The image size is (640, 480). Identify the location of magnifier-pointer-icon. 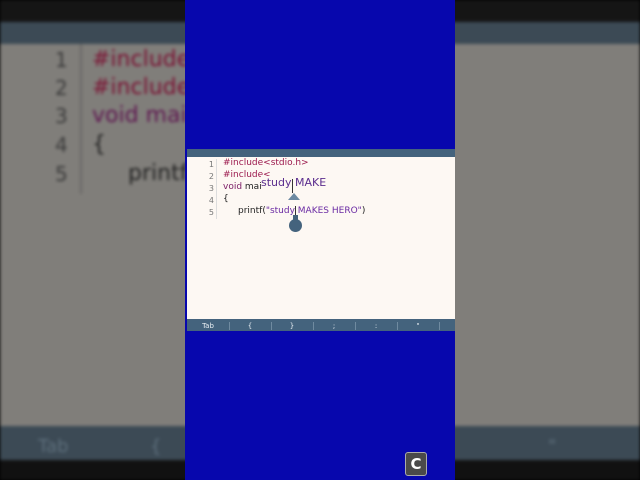
(294, 196).